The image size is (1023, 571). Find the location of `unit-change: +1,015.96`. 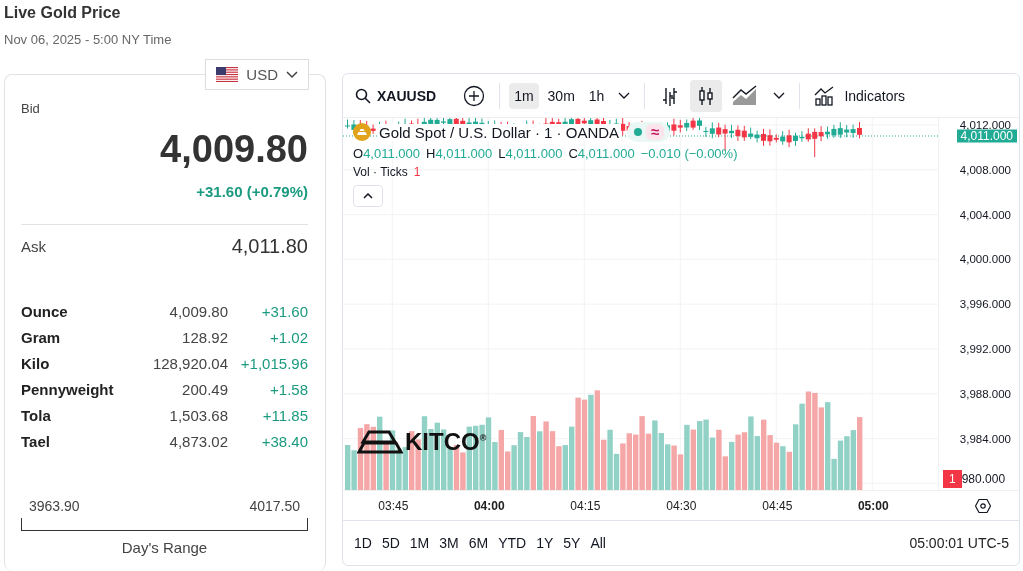

unit-change: +1,015.96 is located at coordinates (273, 363).